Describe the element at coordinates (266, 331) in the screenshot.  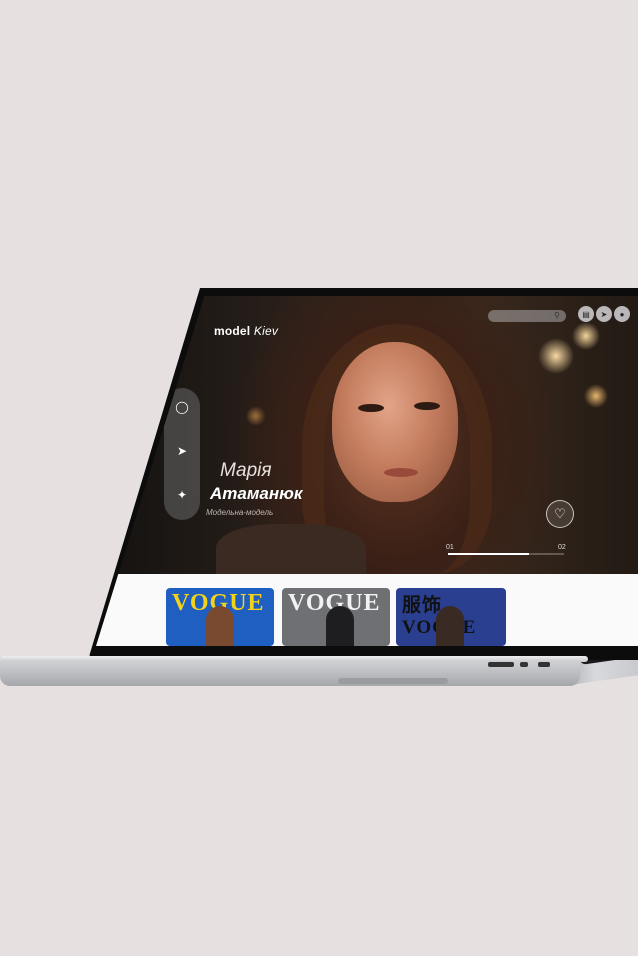
I see `logo-light: Kiev` at that location.